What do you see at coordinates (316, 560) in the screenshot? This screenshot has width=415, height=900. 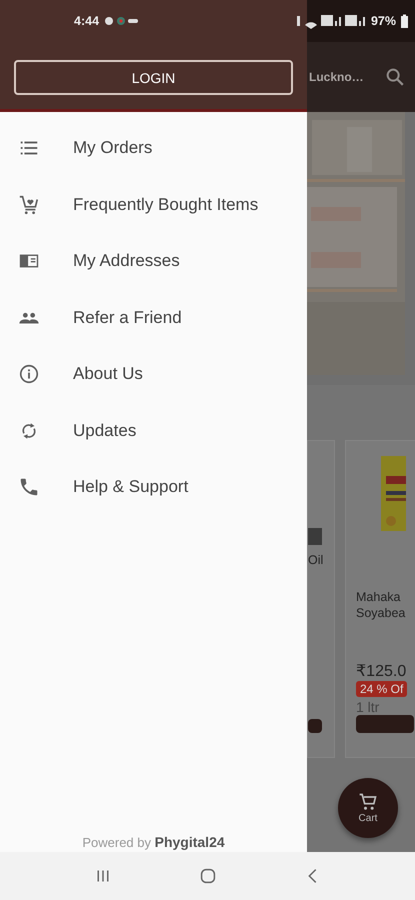 I see `product-name: Oil` at bounding box center [316, 560].